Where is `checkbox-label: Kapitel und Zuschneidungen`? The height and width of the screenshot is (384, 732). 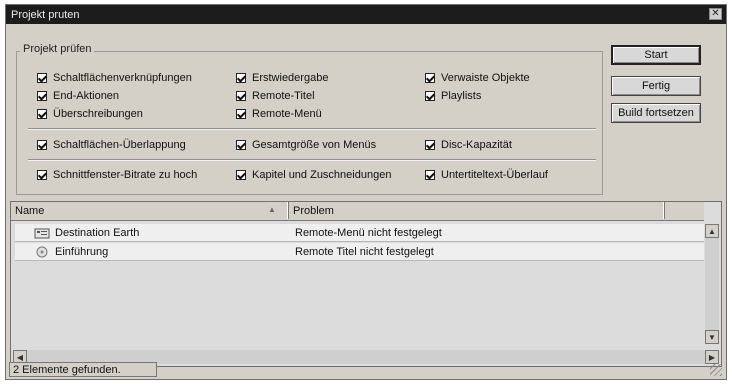
checkbox-label: Kapitel und Zuschneidungen is located at coordinates (322, 175).